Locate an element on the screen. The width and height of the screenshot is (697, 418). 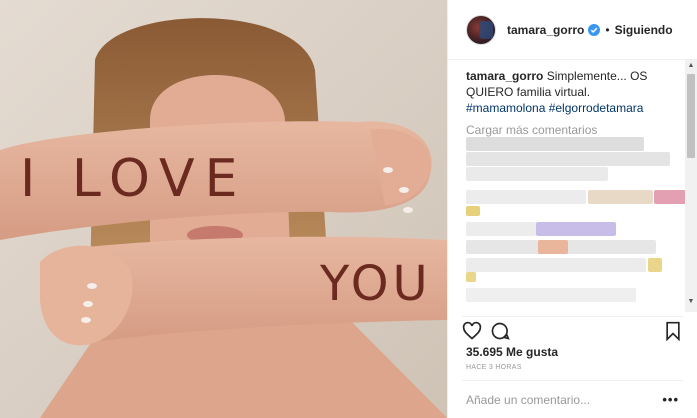
scrollbar-thumb is located at coordinates (691, 116).